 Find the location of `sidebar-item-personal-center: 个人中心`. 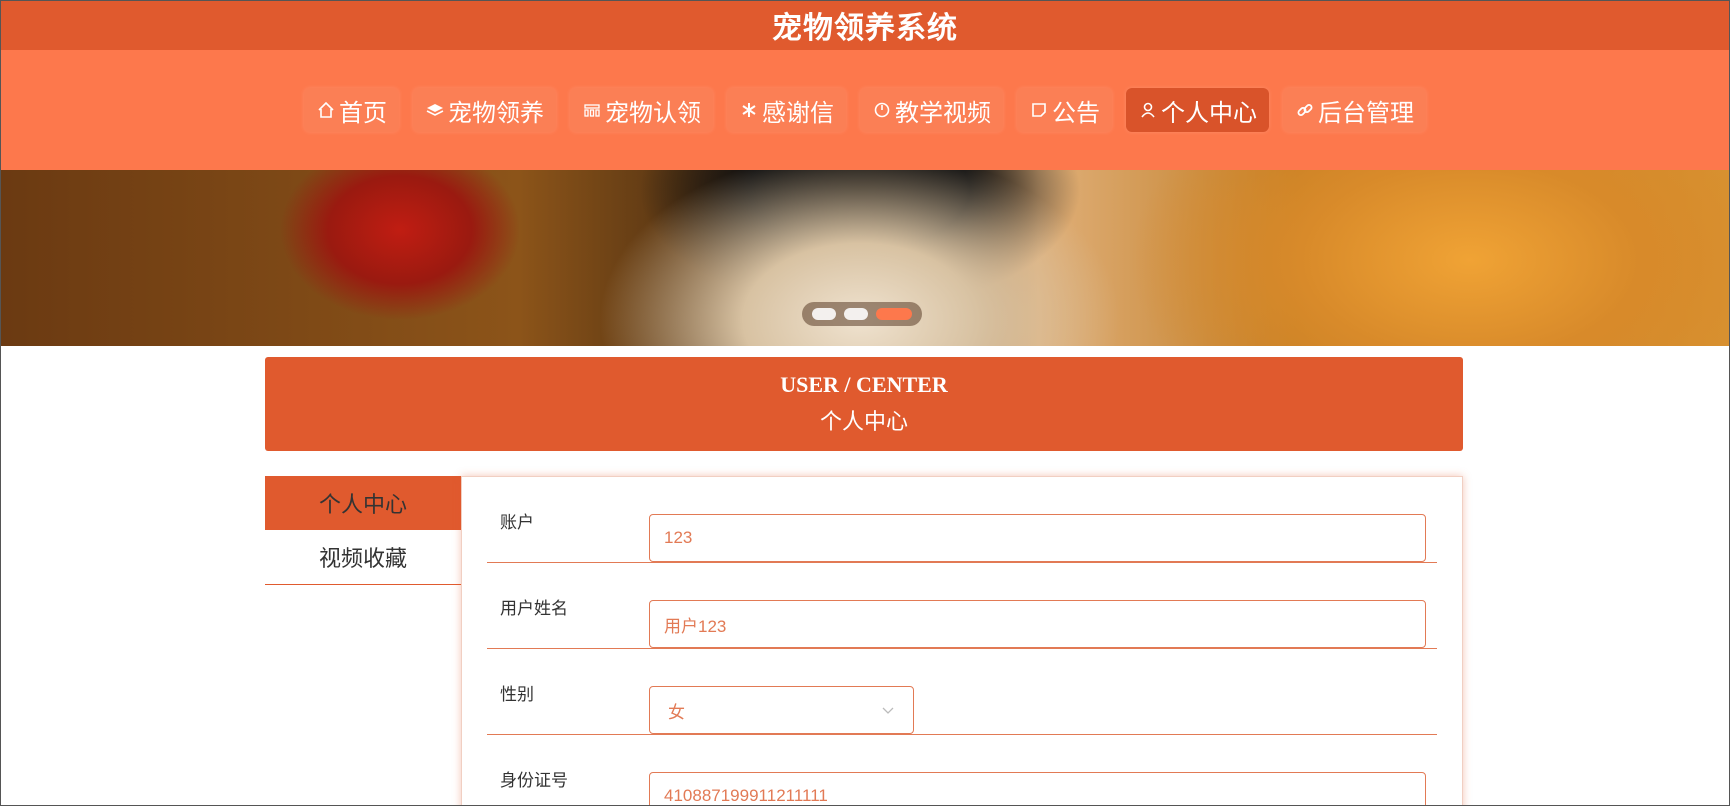

sidebar-item-personal-center: 个人中心 is located at coordinates (363, 503).